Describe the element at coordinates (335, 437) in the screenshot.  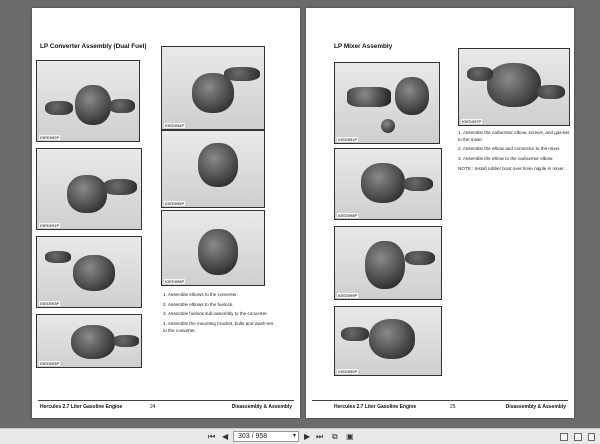
I see `copy-icon: ⧉` at that location.